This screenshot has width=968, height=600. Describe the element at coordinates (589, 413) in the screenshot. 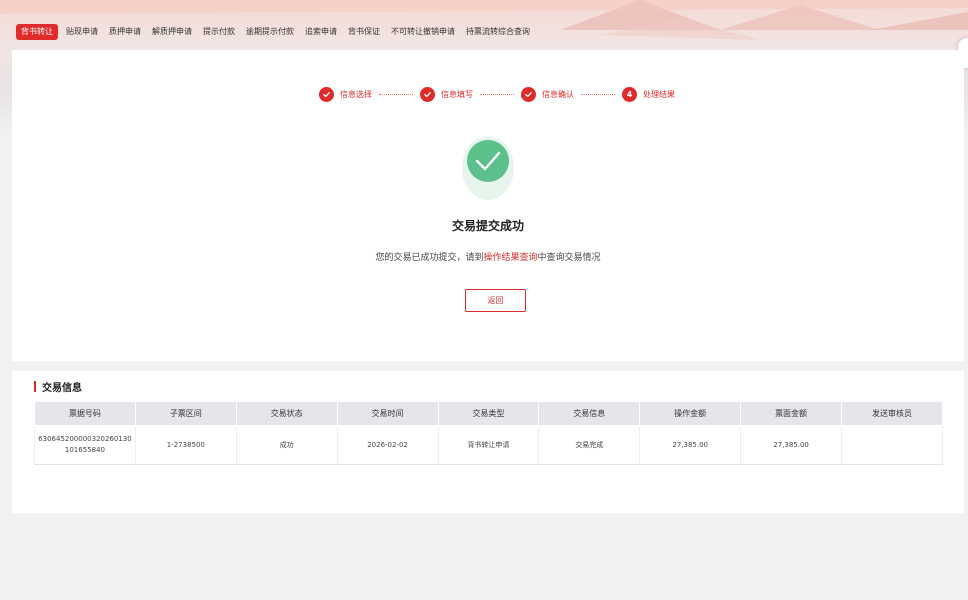

I see `col-info: 交易信息` at that location.